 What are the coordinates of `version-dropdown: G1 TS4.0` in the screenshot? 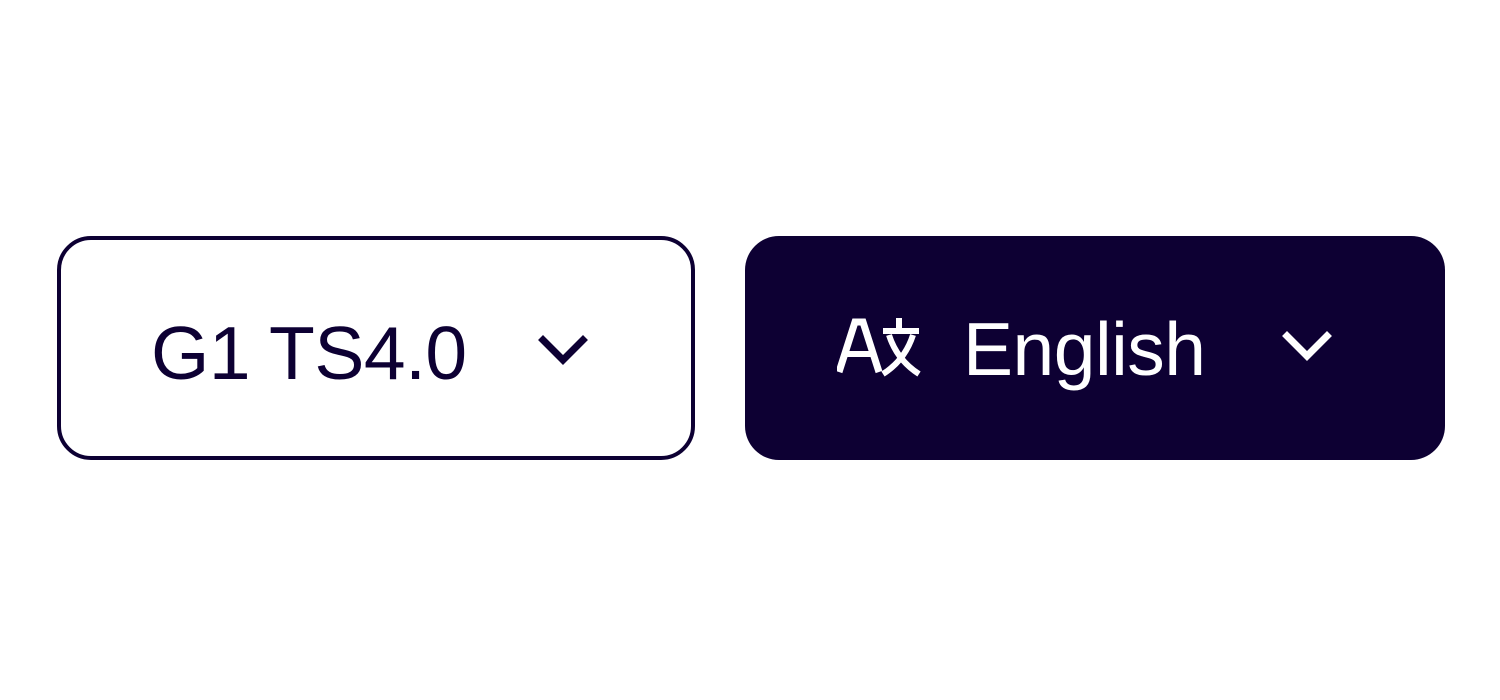 It's located at (376, 348).